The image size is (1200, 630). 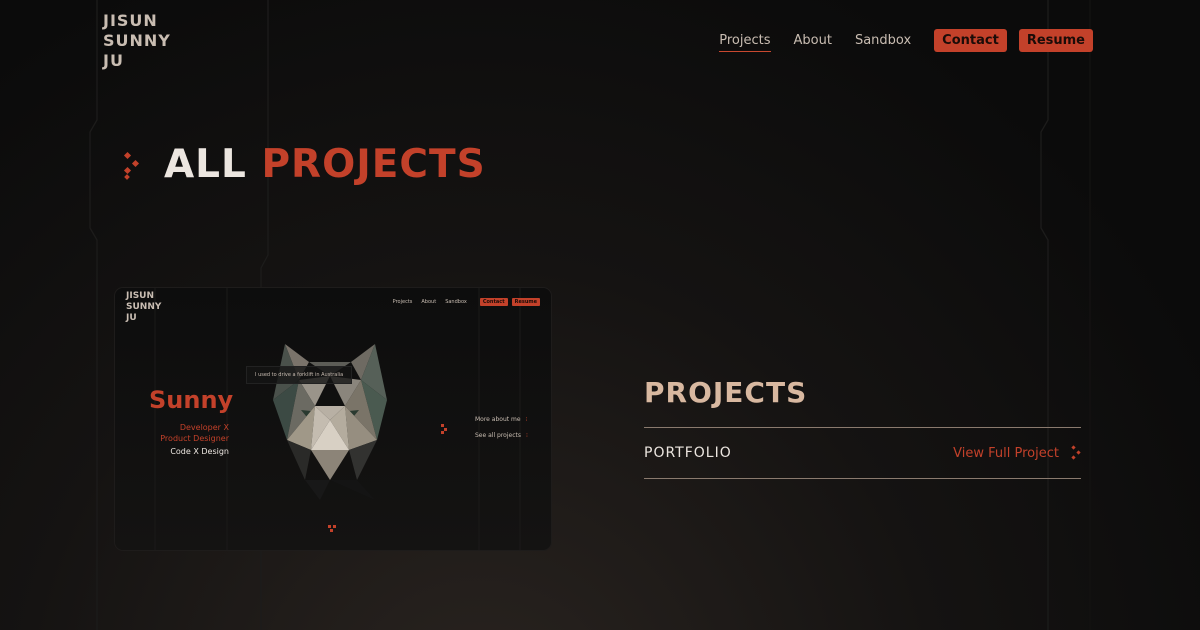 I want to click on preview-link-all: See all projects ⁝, so click(x=501, y=436).